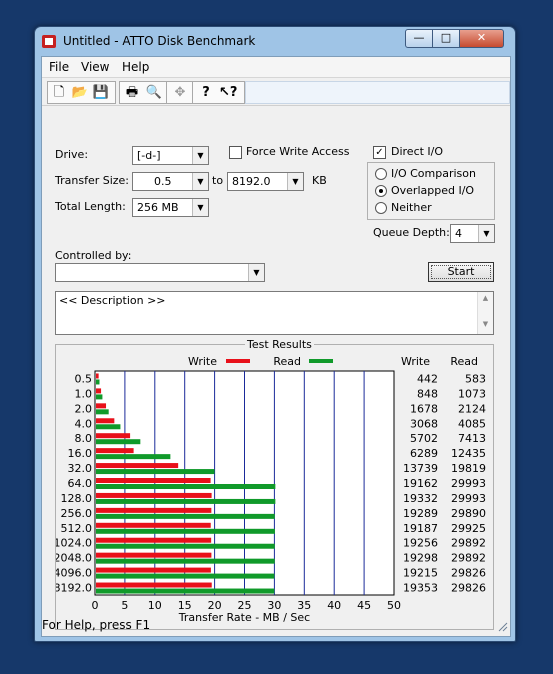 The height and width of the screenshot is (674, 553). What do you see at coordinates (481, 38) in the screenshot?
I see `close-button: ✕` at bounding box center [481, 38].